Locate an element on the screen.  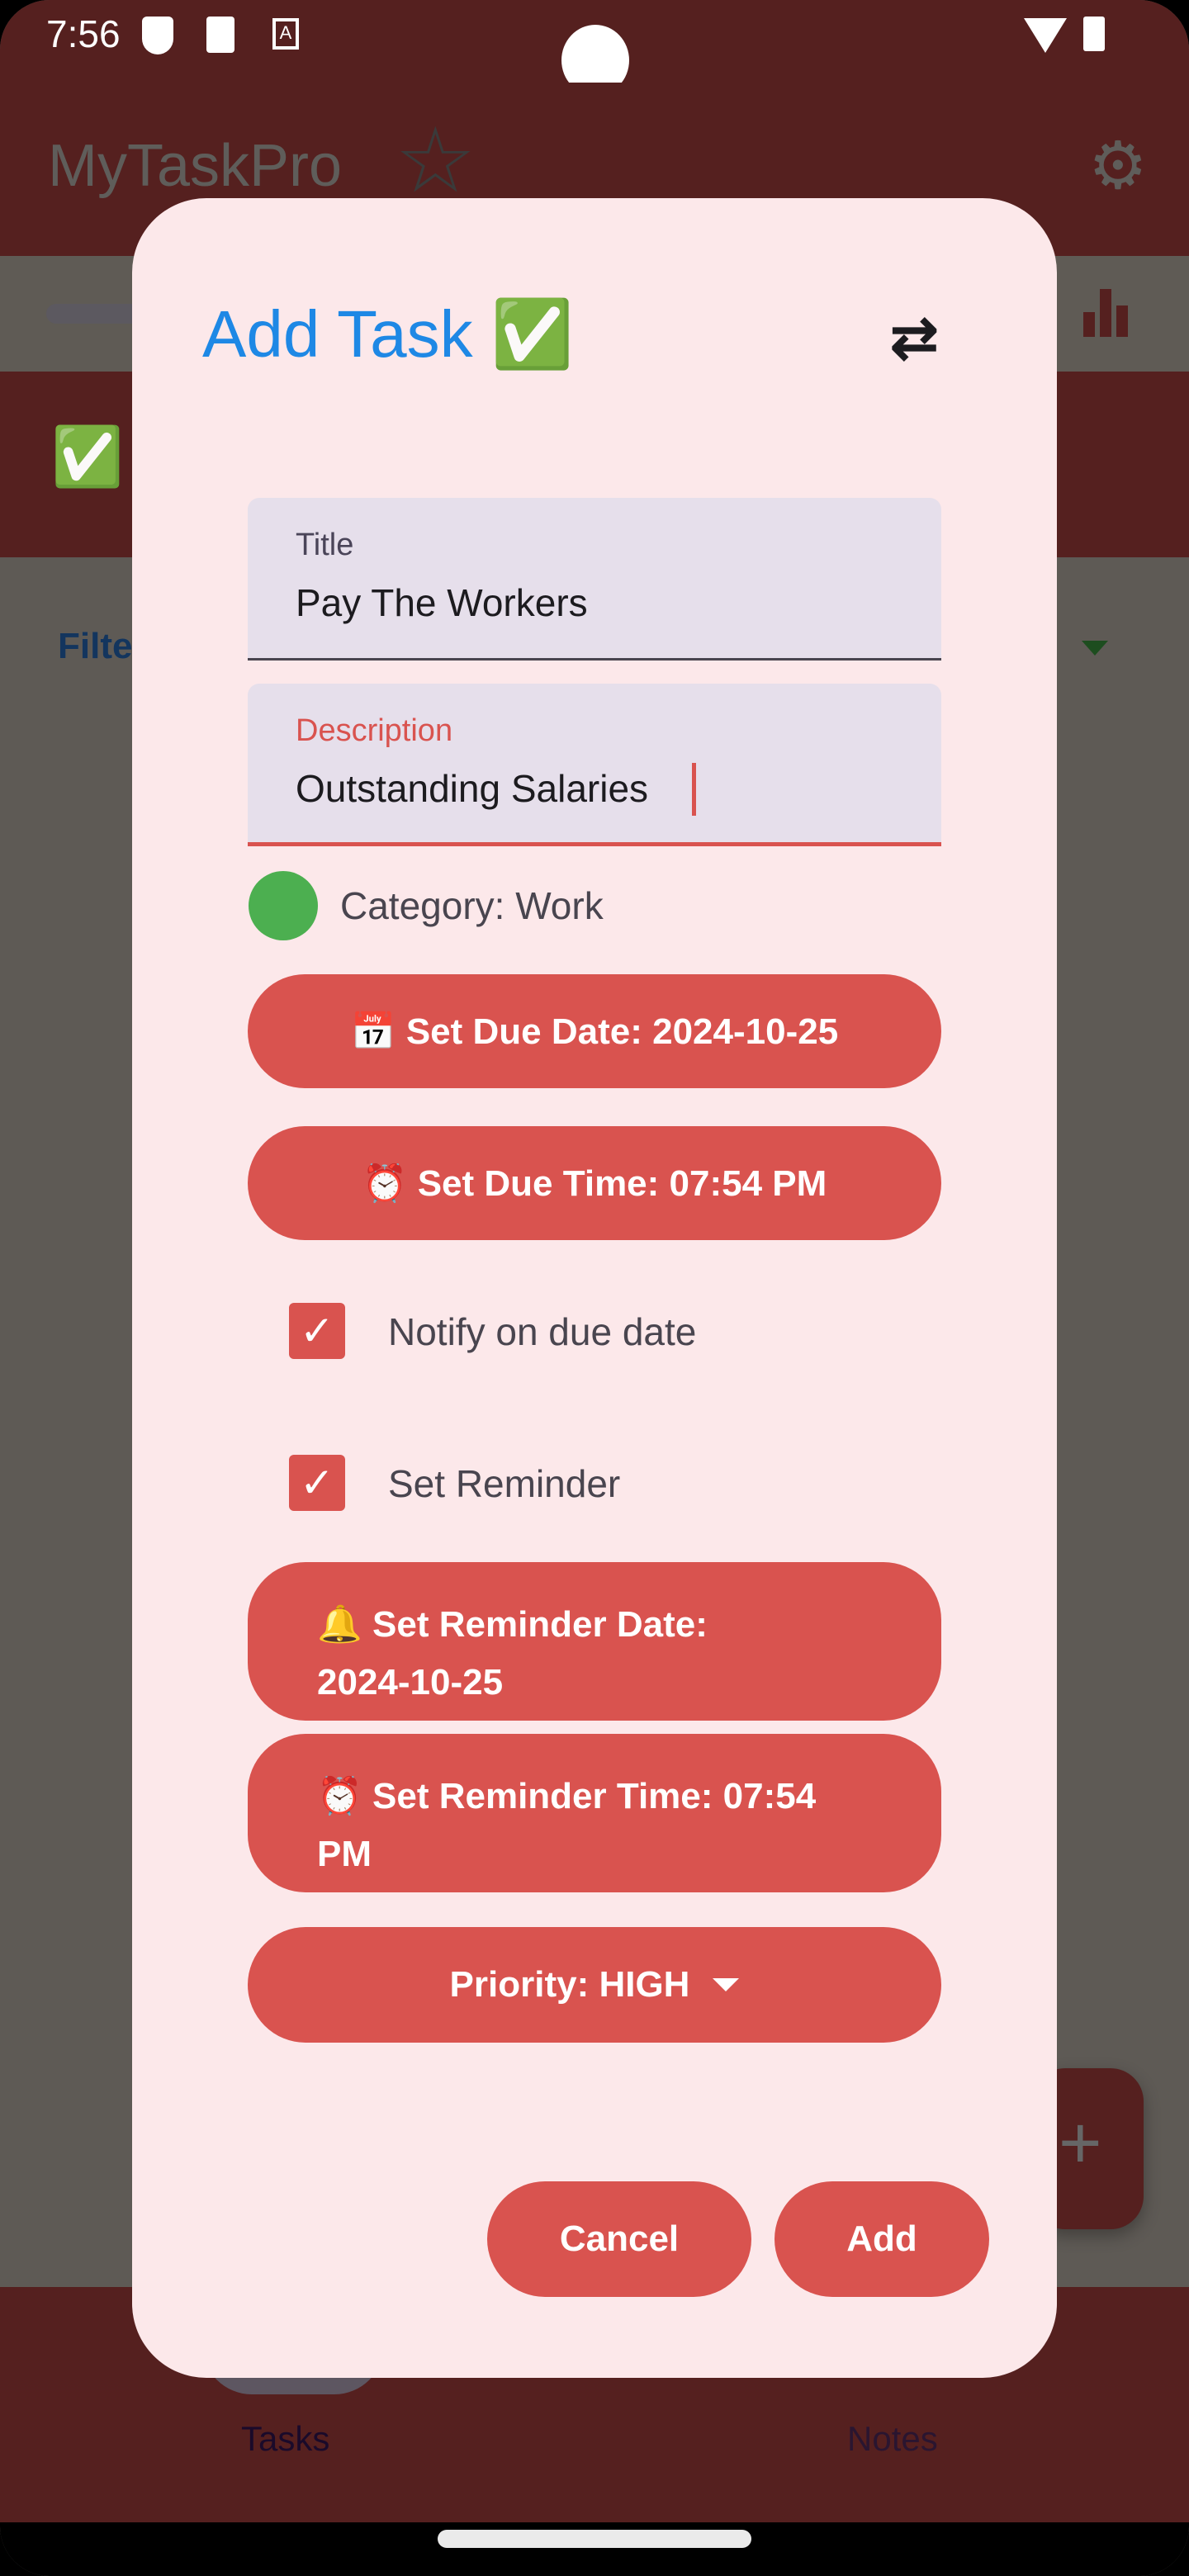
text-cursor is located at coordinates (694, 789).